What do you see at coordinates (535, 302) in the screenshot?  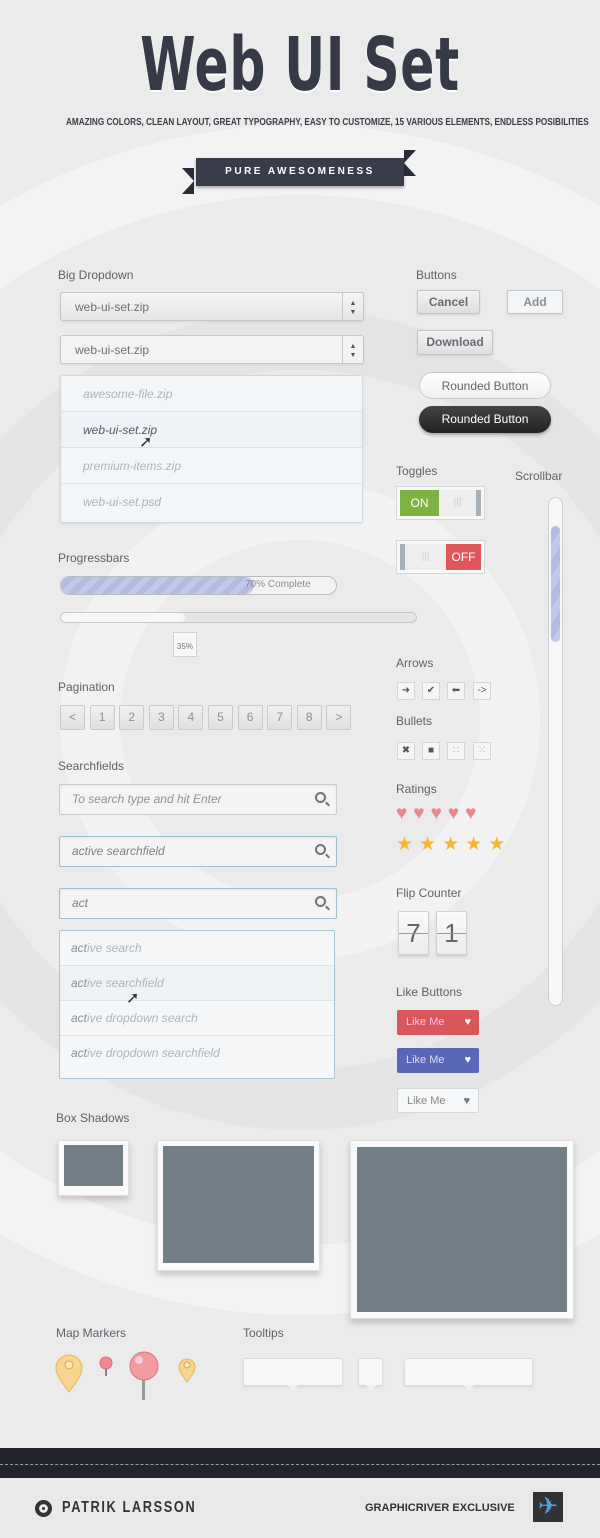 I see `add-button: Add` at bounding box center [535, 302].